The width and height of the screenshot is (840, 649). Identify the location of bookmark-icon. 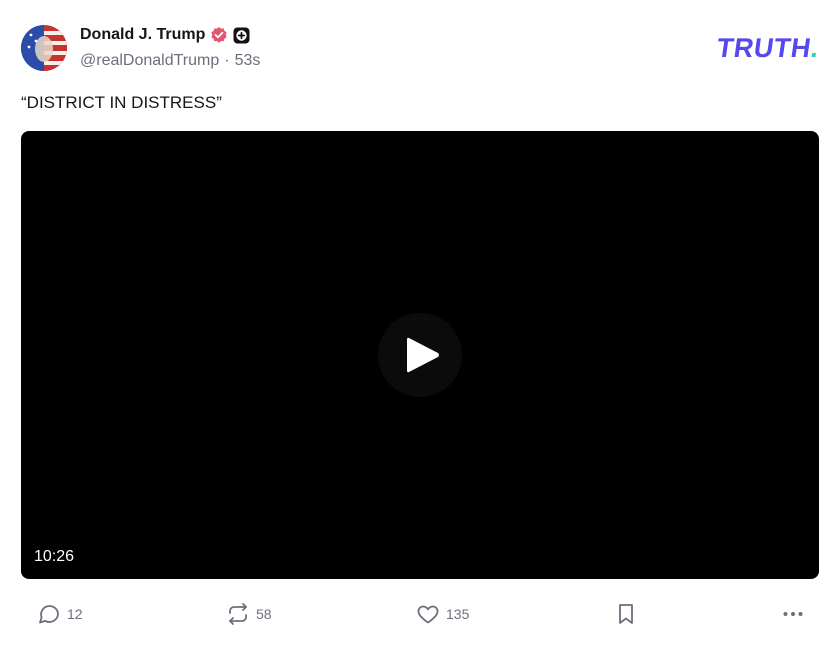
(626, 614).